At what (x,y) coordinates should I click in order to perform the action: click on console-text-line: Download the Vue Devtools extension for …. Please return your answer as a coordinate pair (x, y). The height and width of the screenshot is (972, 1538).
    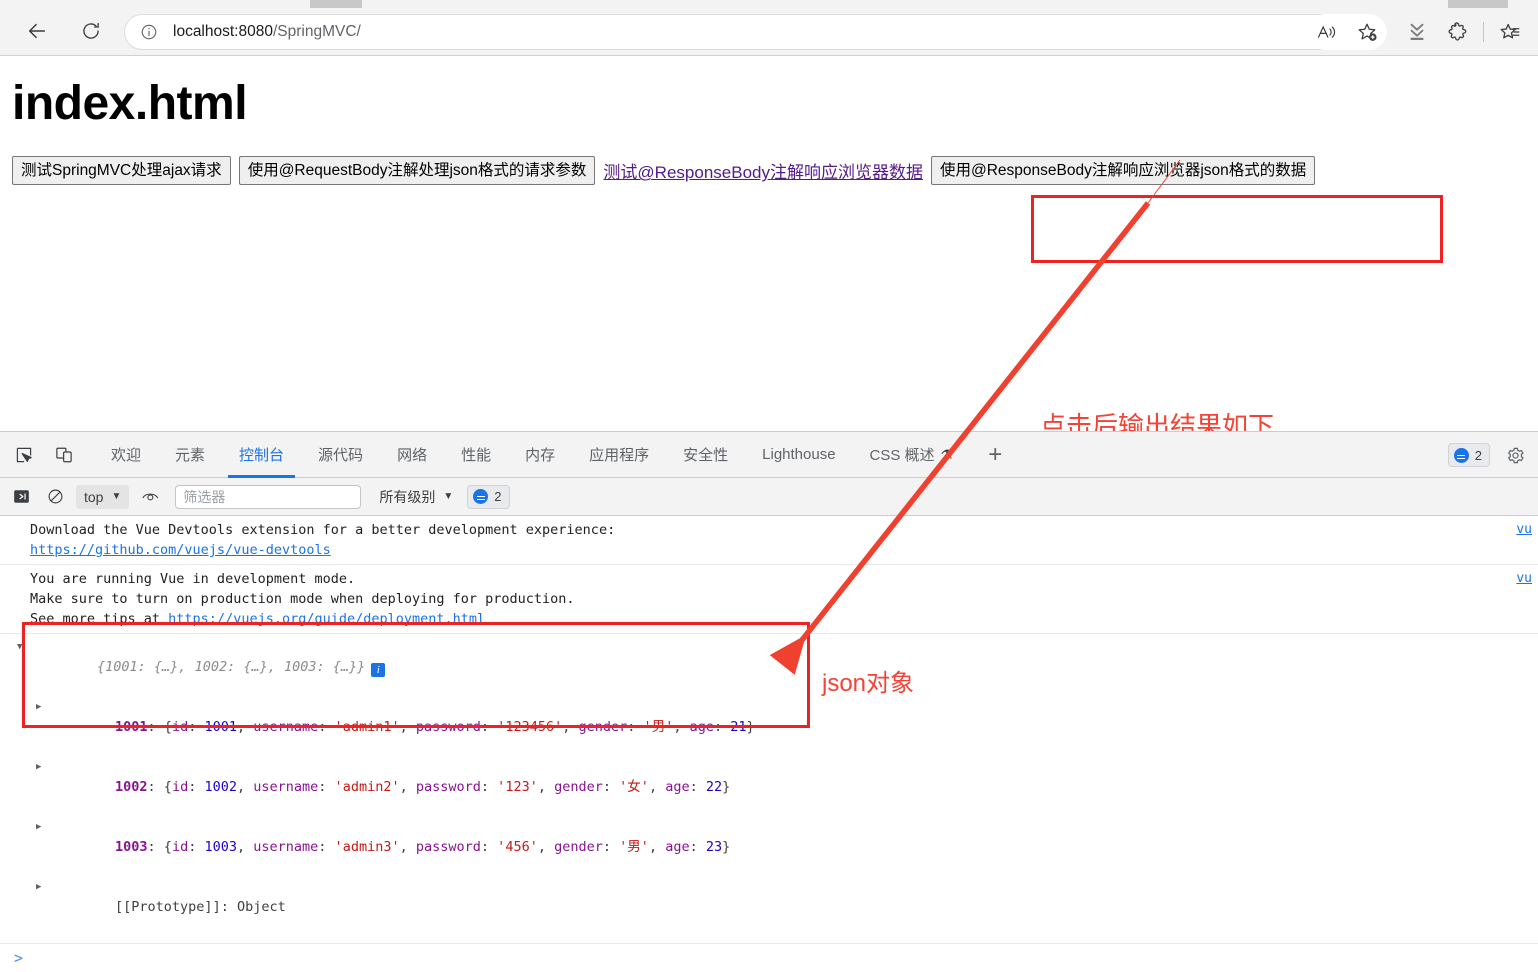
    Looking at the image, I should click on (323, 530).